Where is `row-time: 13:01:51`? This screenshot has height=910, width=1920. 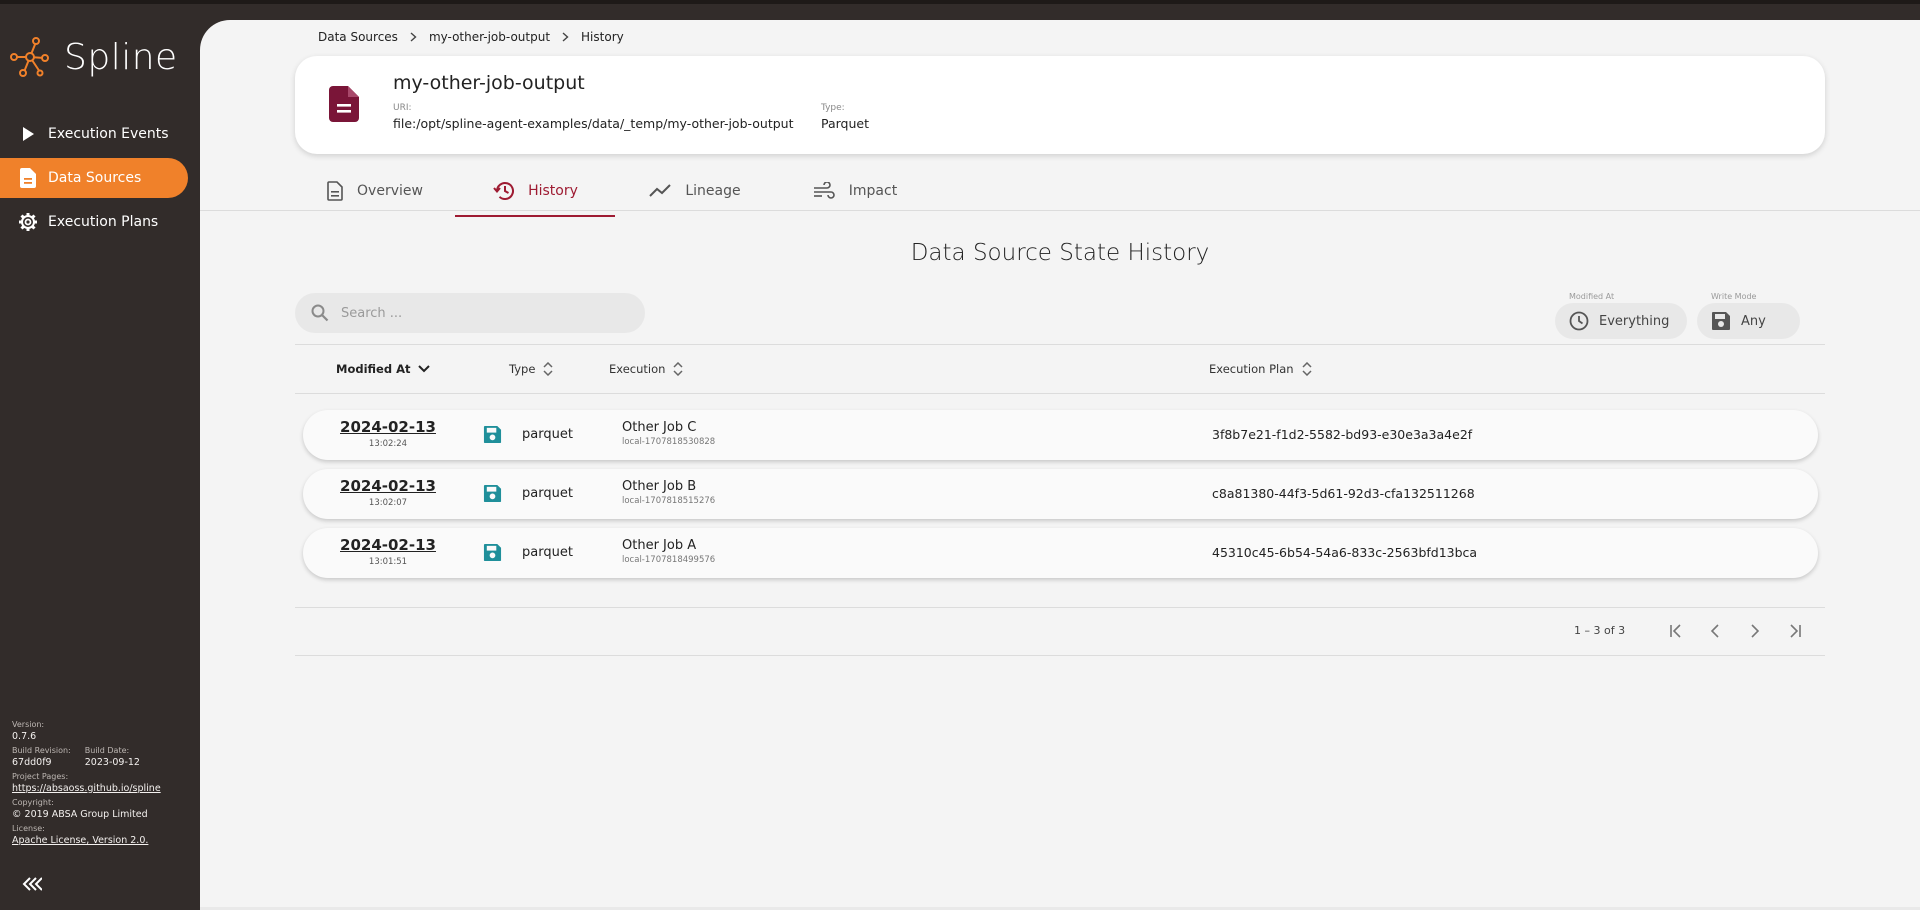 row-time: 13:01:51 is located at coordinates (388, 562).